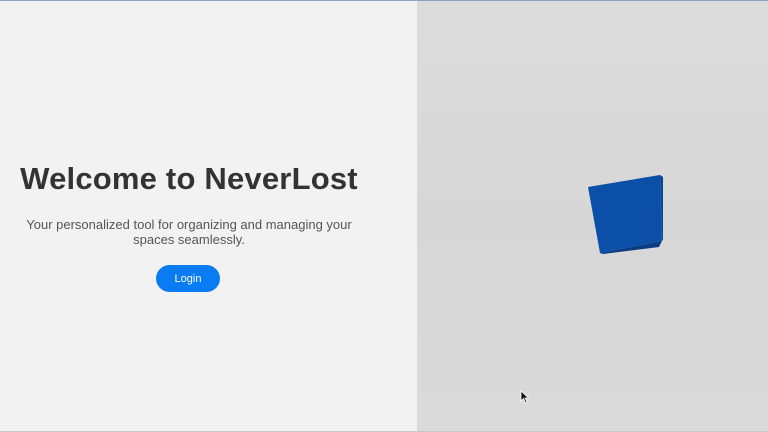  I want to click on cube, so click(625, 214).